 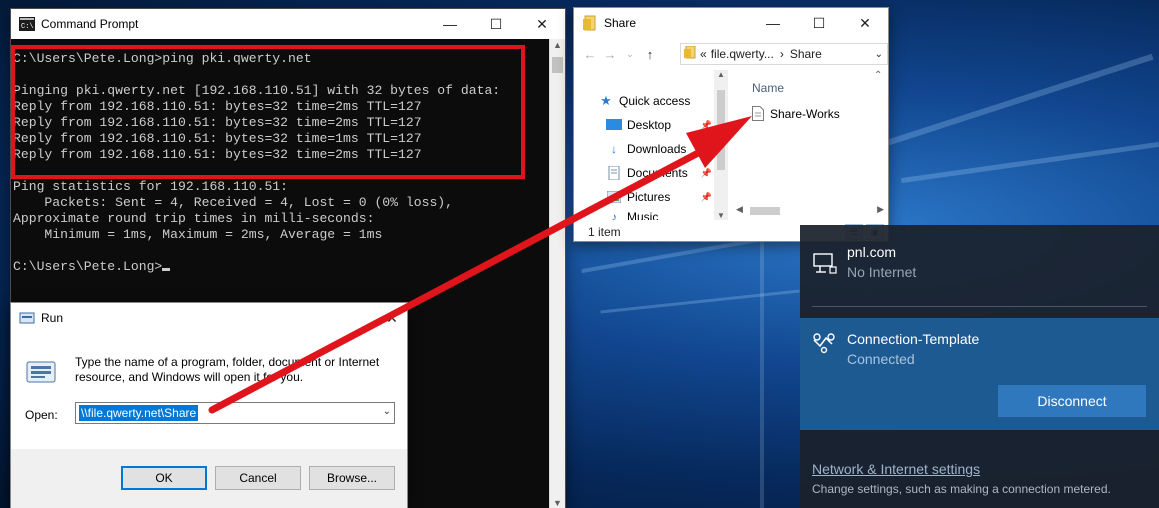 What do you see at coordinates (151, 186) in the screenshot?
I see `cmd-line: Ping statistics for 192.168.110.51:` at bounding box center [151, 186].